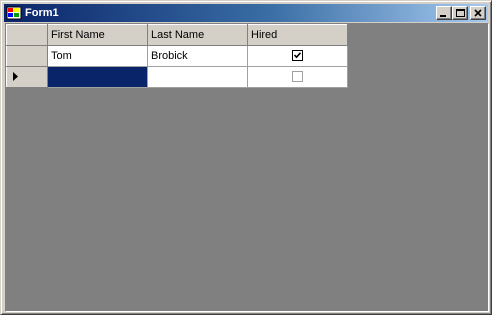 This screenshot has height=315, width=492. I want to click on hired-checkbox-unchecked, so click(297, 77).